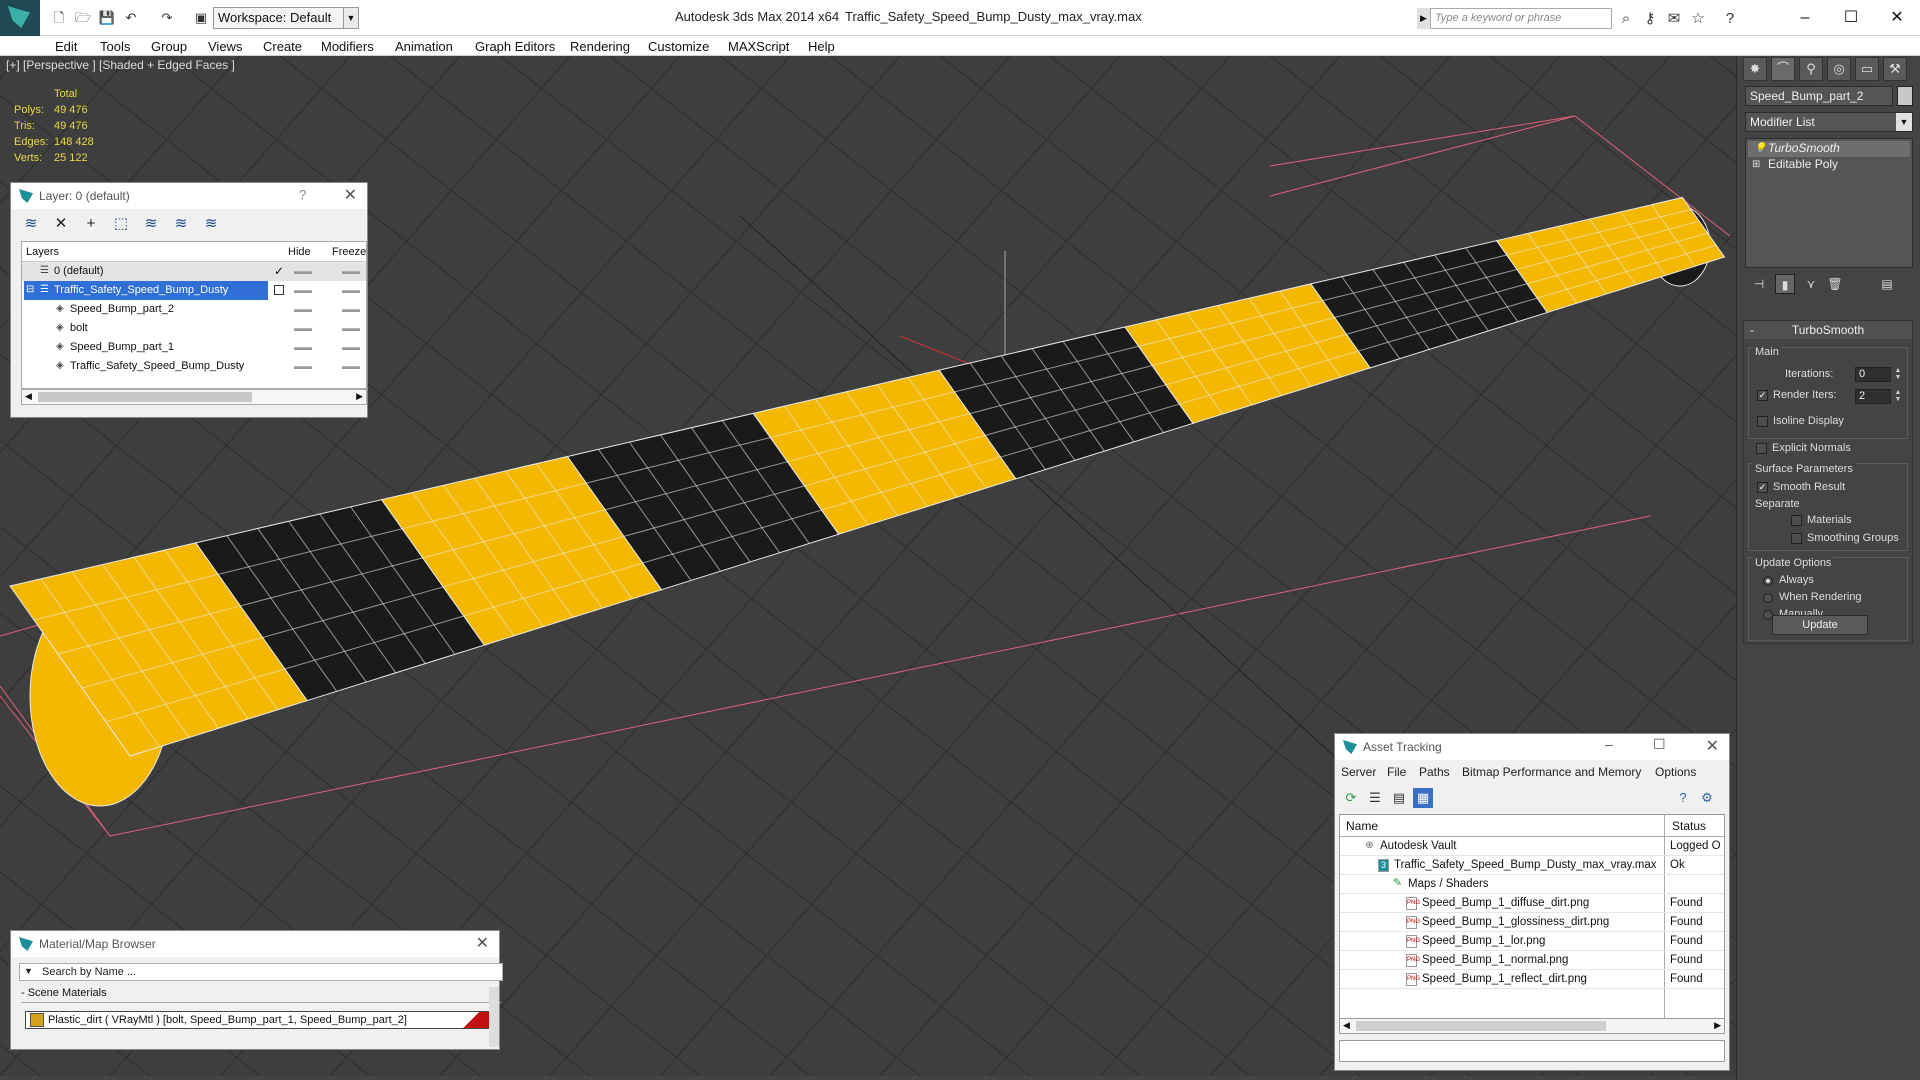 Image resolution: width=1920 pixels, height=1080 pixels. What do you see at coordinates (351, 18) in the screenshot?
I see `chevron-down-icon: ▼` at bounding box center [351, 18].